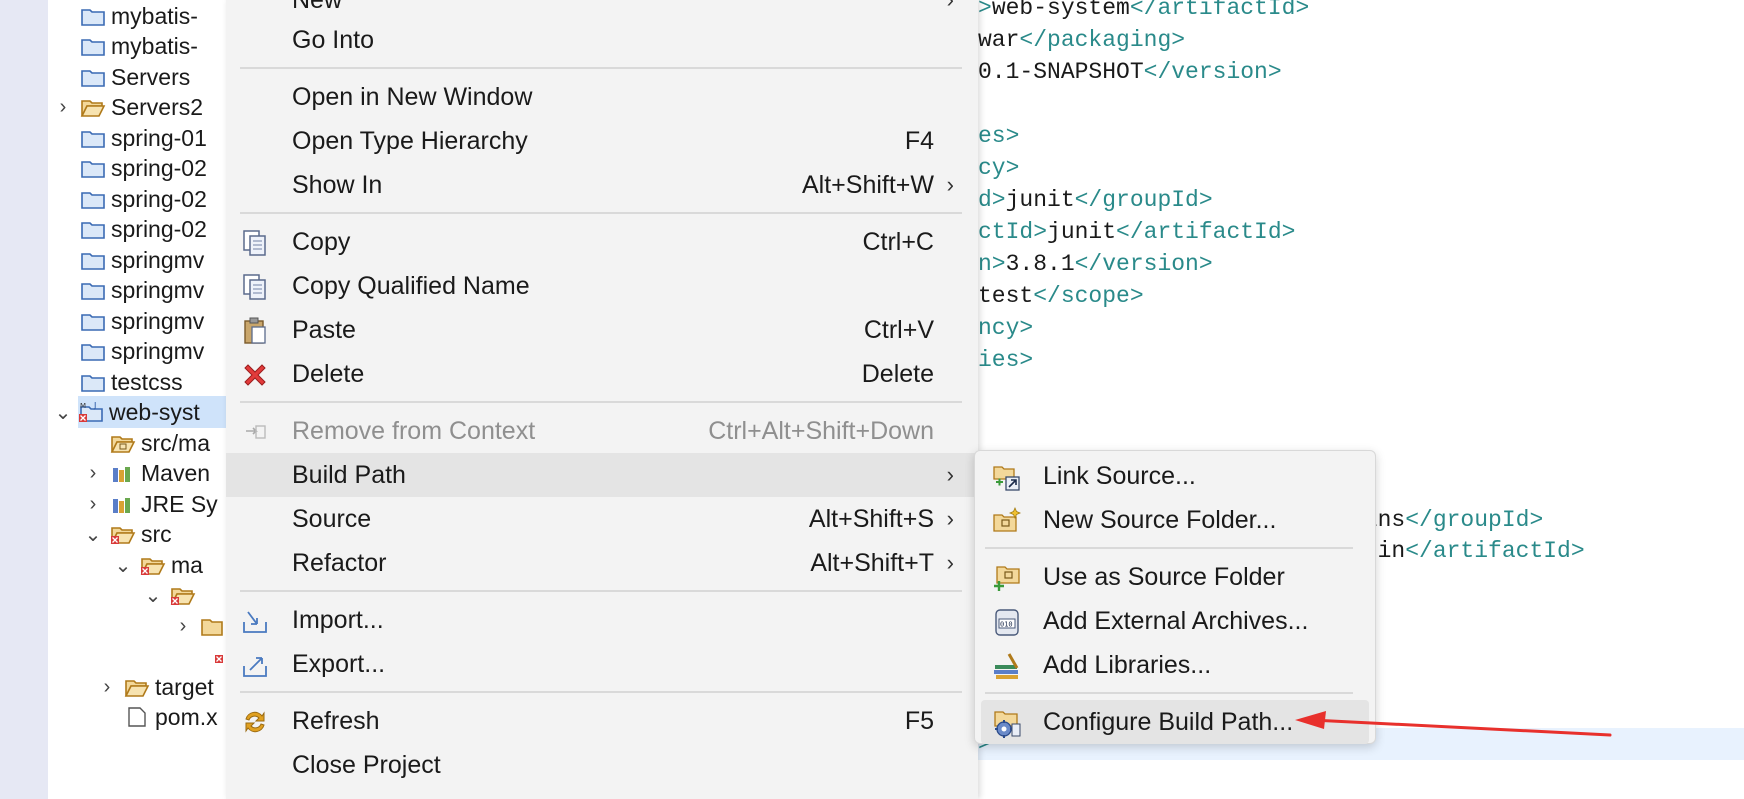  Describe the element at coordinates (1006, 360) in the screenshot. I see `xml-tag: ies>` at that location.